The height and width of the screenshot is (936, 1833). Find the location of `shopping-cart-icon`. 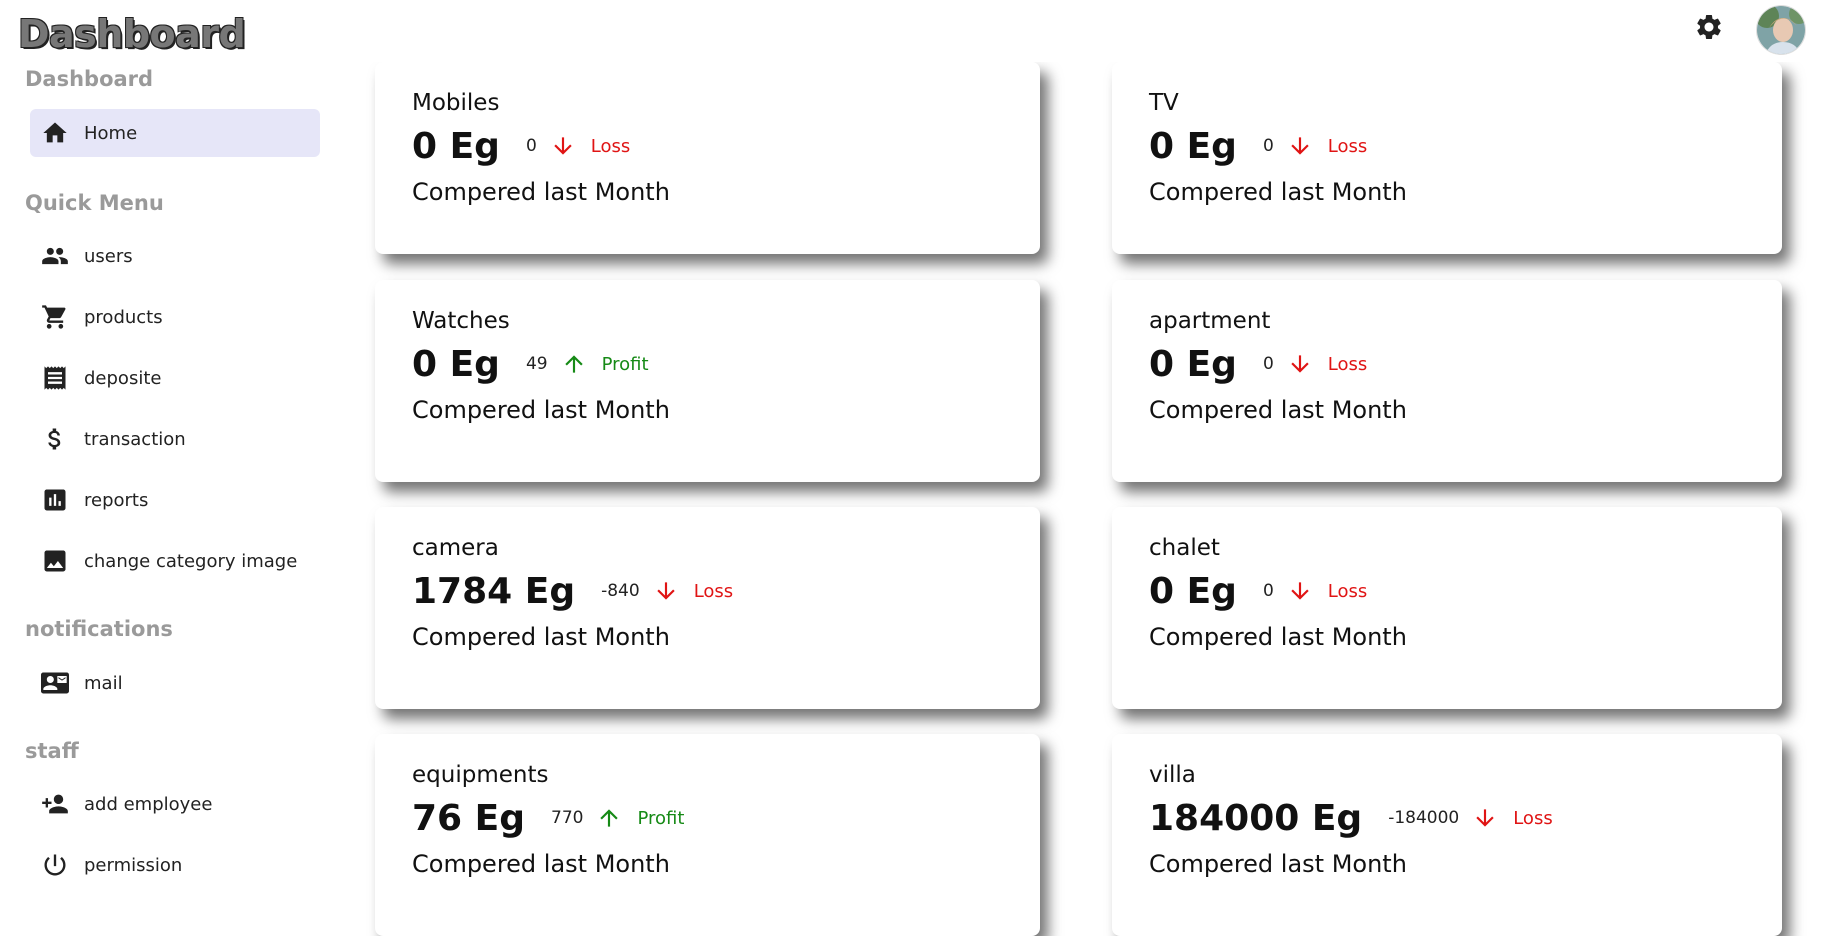

shopping-cart-icon is located at coordinates (55, 317).